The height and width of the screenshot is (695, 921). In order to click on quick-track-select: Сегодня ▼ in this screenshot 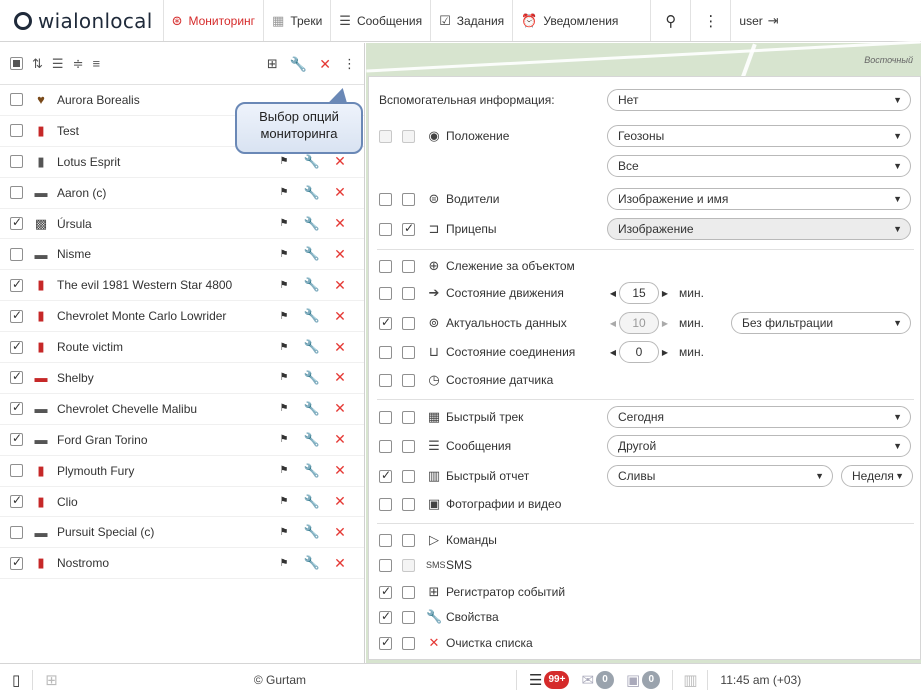, I will do `click(759, 417)`.